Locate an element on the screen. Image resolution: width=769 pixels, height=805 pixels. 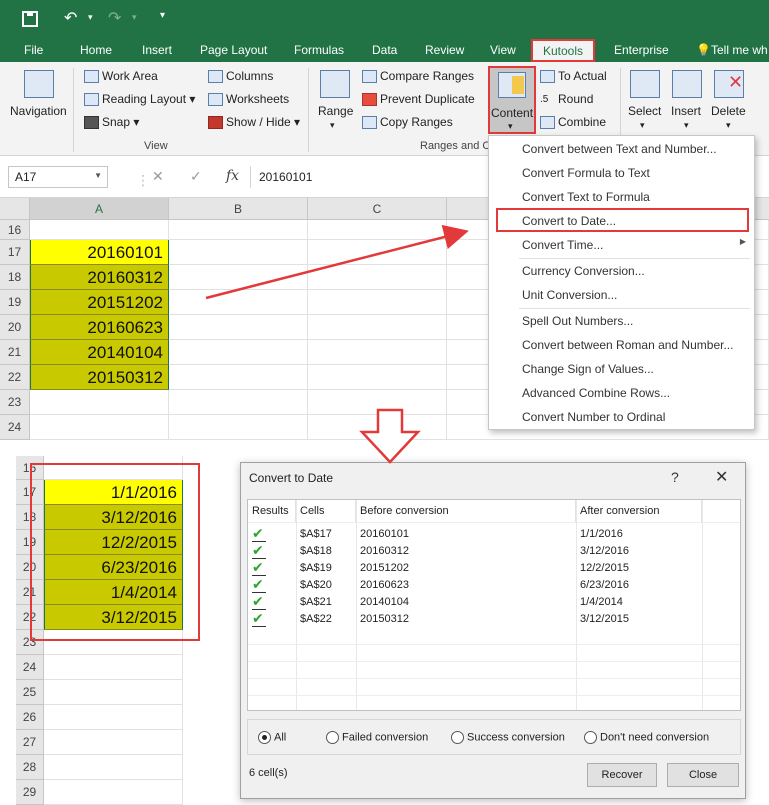
radio-success: Success conversion is located at coordinates (508, 737).